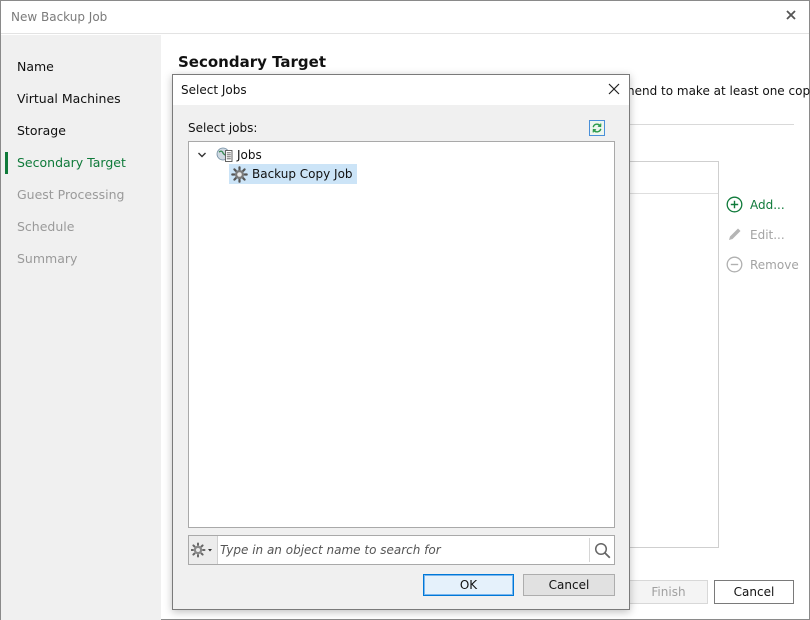  I want to click on window-titlebar: New Backup Job, so click(405, 17).